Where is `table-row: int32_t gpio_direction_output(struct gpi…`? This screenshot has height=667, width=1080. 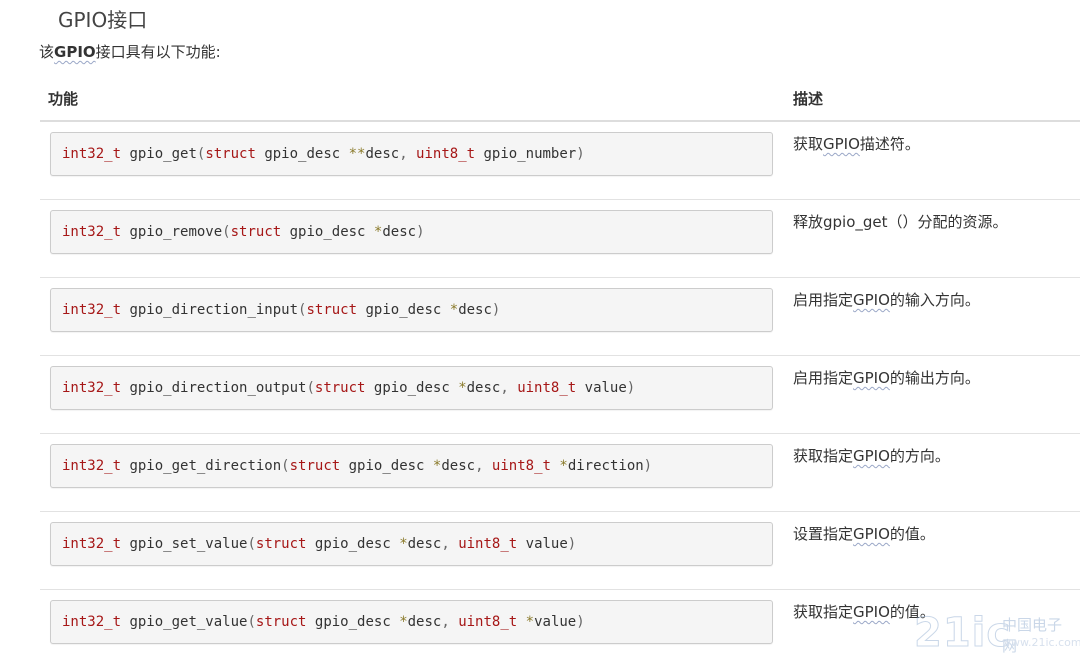 table-row: int32_t gpio_direction_output(struct gpi… is located at coordinates (560, 395).